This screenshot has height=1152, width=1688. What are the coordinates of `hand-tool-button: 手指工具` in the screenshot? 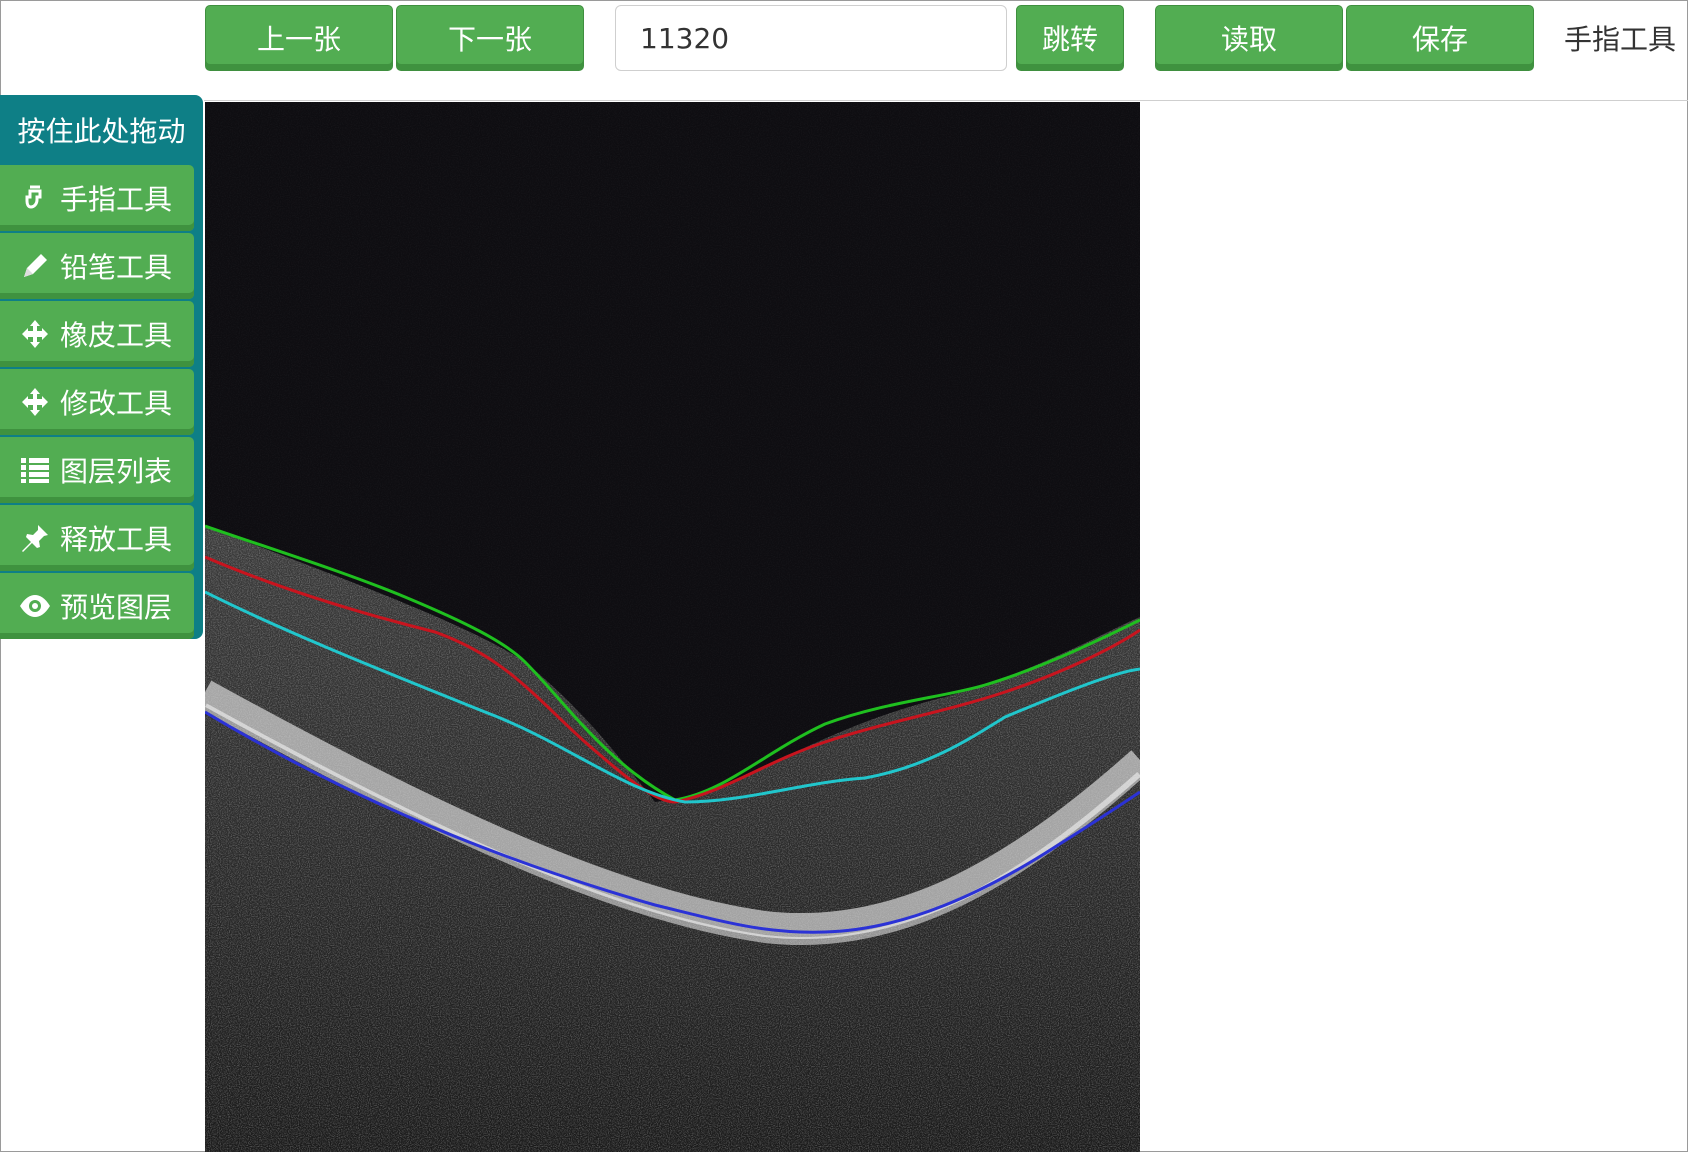 It's located at (97, 198).